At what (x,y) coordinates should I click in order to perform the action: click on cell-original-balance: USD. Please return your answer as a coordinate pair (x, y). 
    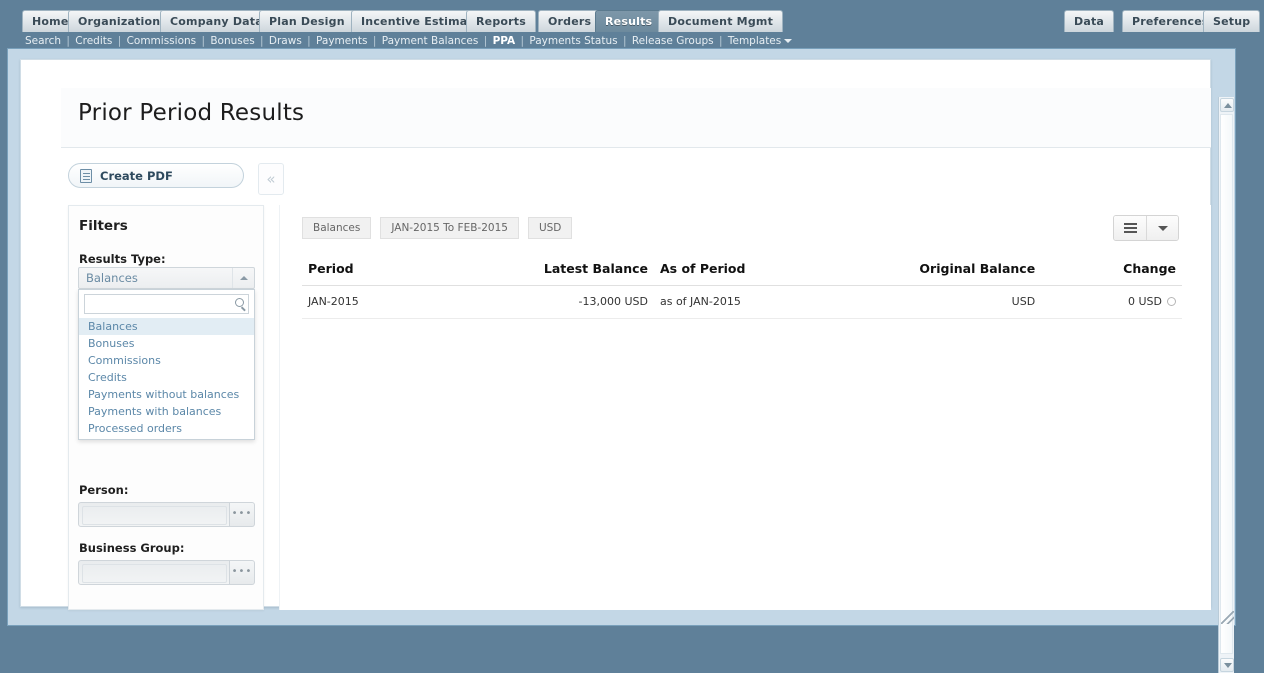
    Looking at the image, I should click on (935, 302).